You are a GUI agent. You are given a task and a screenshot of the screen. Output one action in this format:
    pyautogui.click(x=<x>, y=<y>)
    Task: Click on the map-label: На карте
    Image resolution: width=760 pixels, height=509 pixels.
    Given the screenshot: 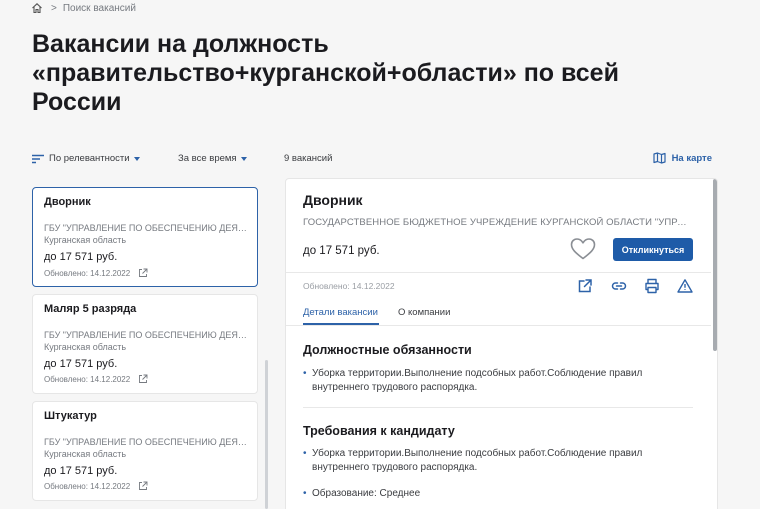 What is the action you would take?
    pyautogui.click(x=691, y=158)
    